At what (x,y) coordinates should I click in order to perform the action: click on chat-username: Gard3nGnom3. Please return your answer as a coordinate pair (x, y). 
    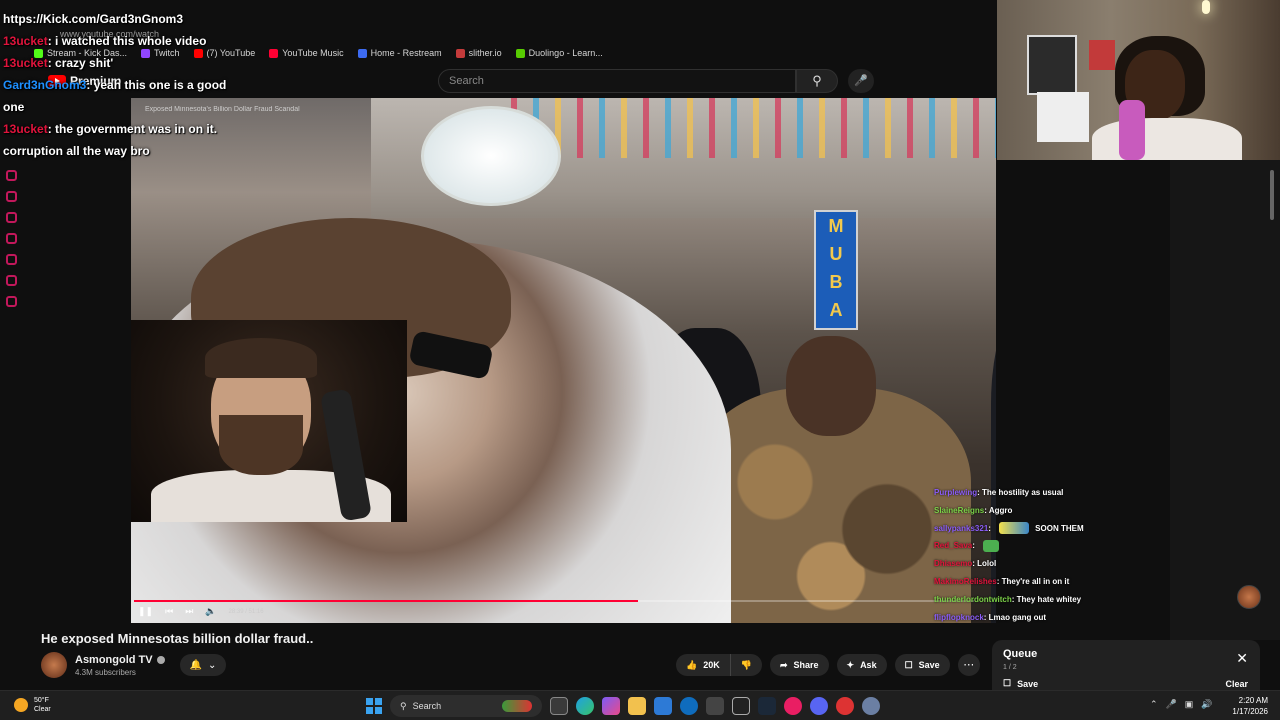
    Looking at the image, I should click on (45, 85).